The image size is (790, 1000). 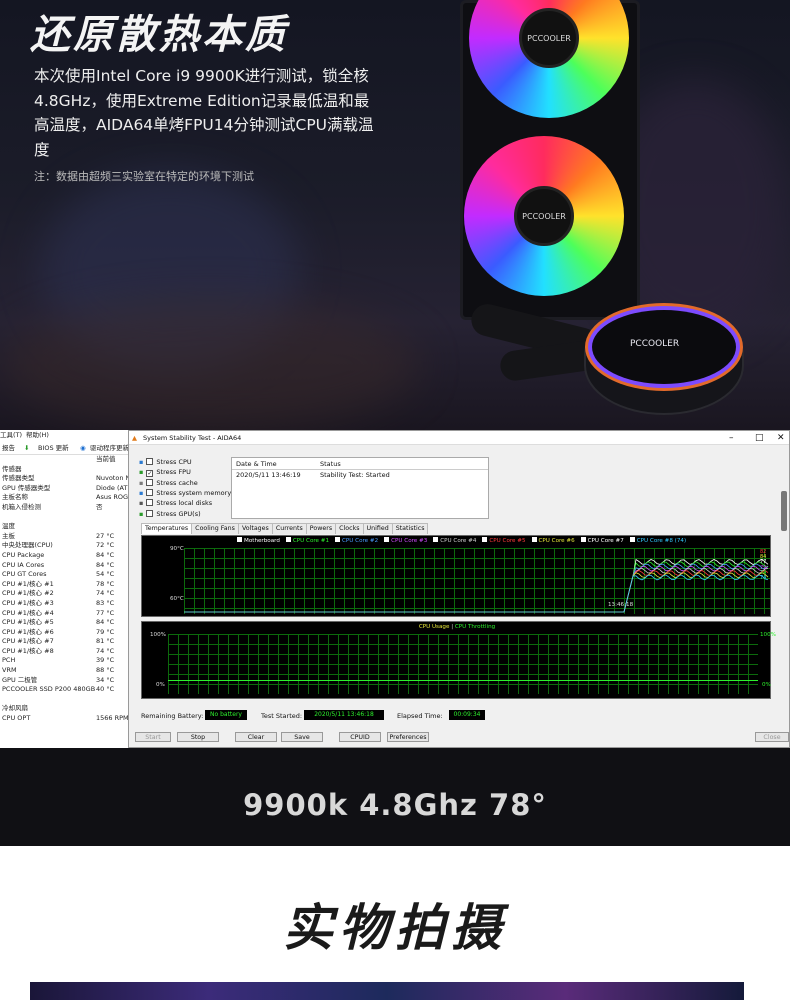 I want to click on sensor-row: 主板名称 Asus ROG, so click(x=65, y=498).